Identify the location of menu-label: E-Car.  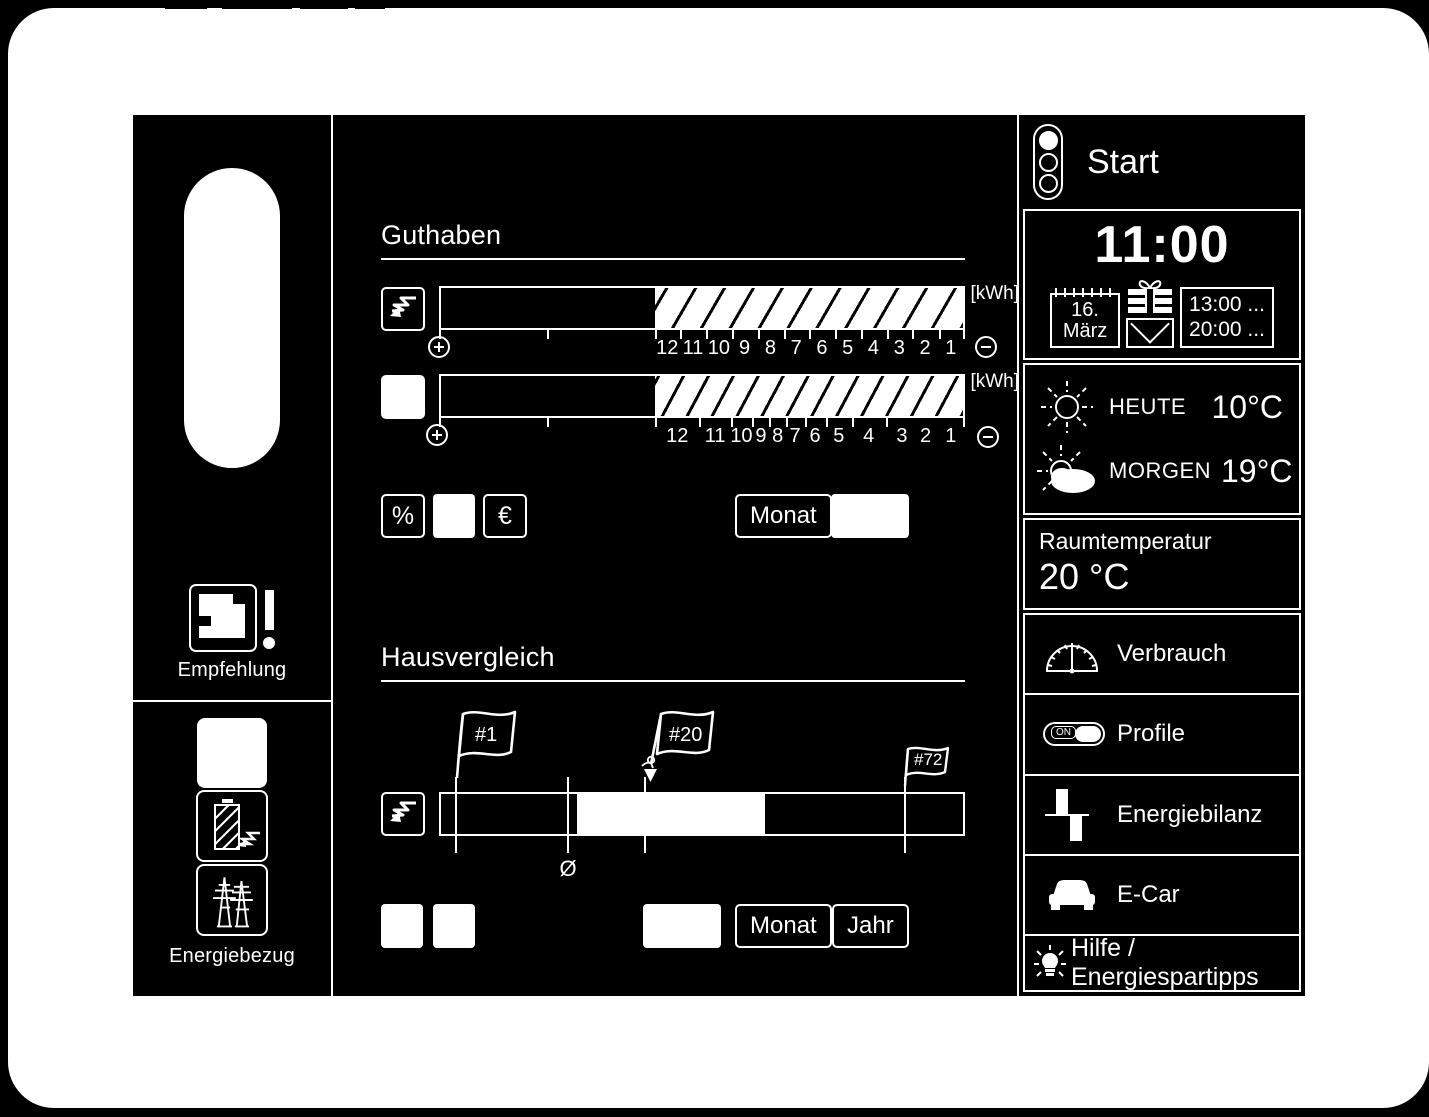
(1148, 894).